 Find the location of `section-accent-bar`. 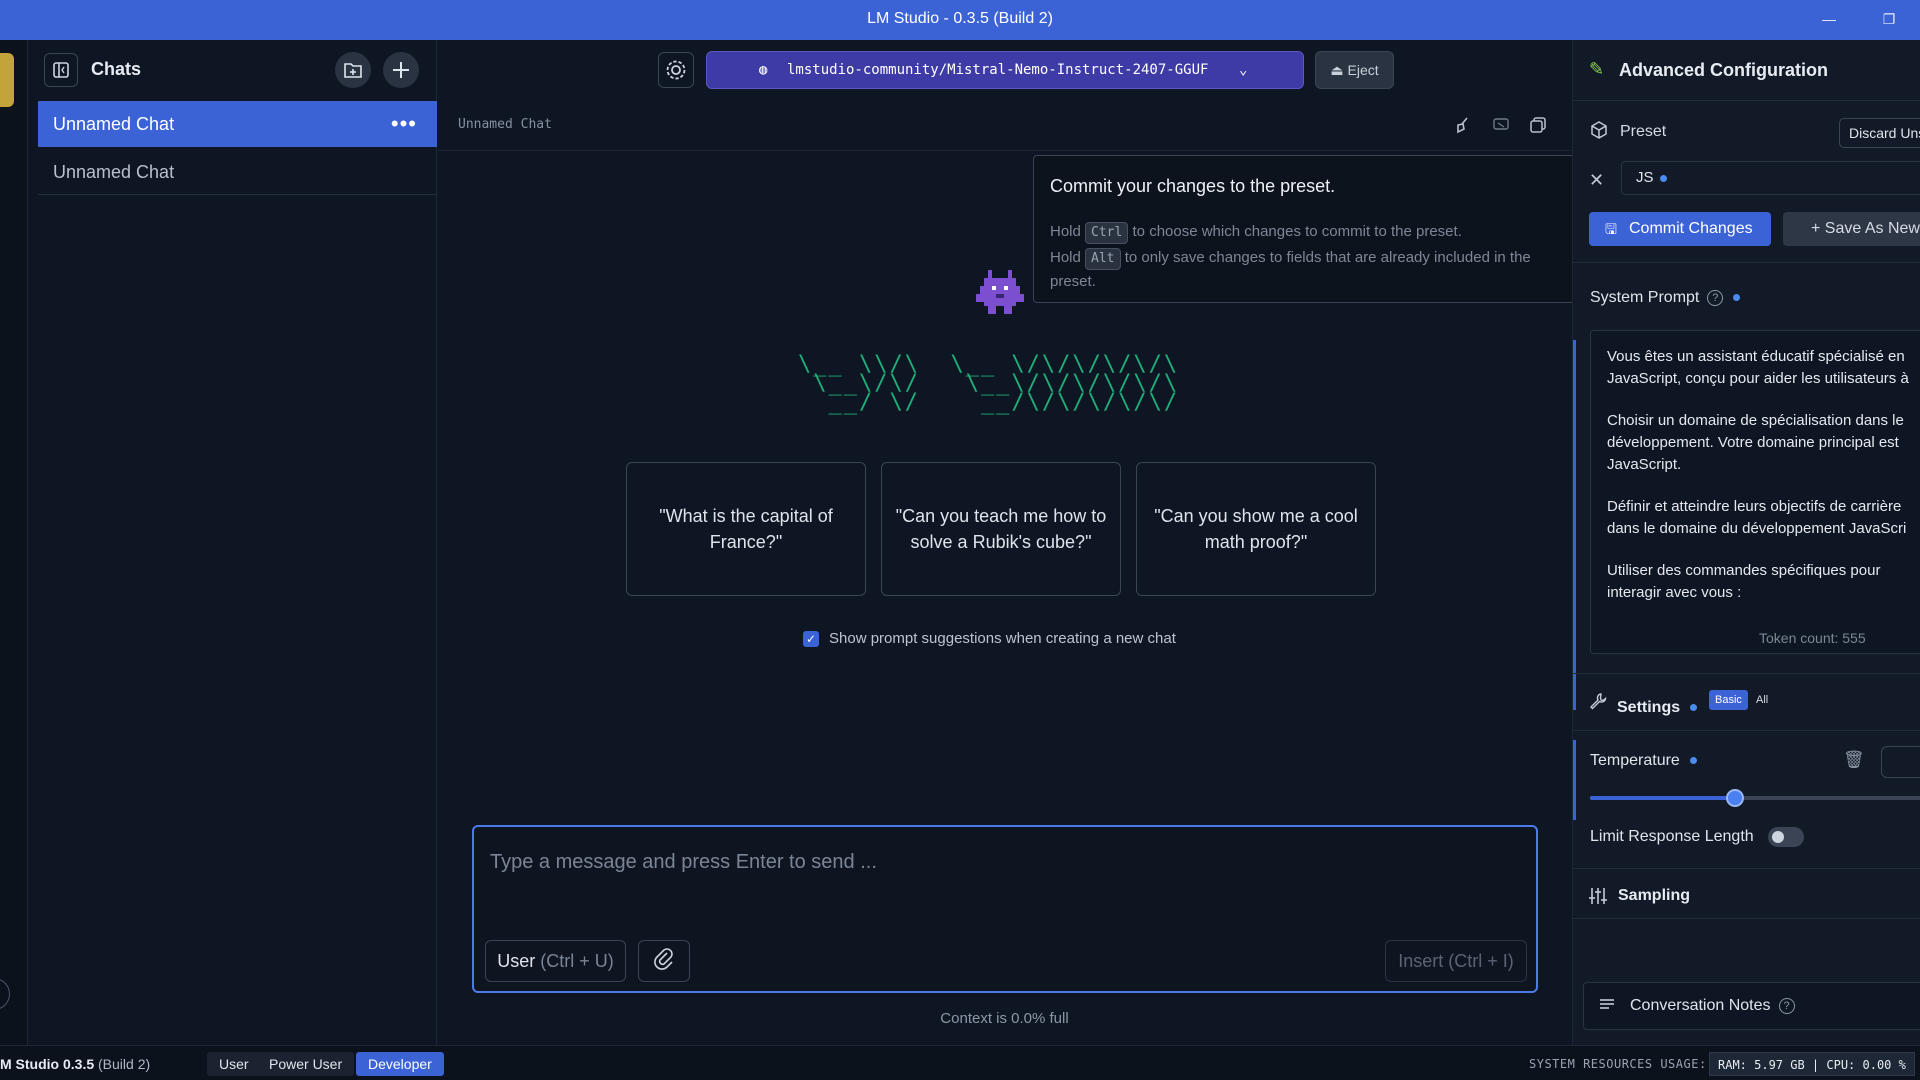

section-accent-bar is located at coordinates (1574, 525).